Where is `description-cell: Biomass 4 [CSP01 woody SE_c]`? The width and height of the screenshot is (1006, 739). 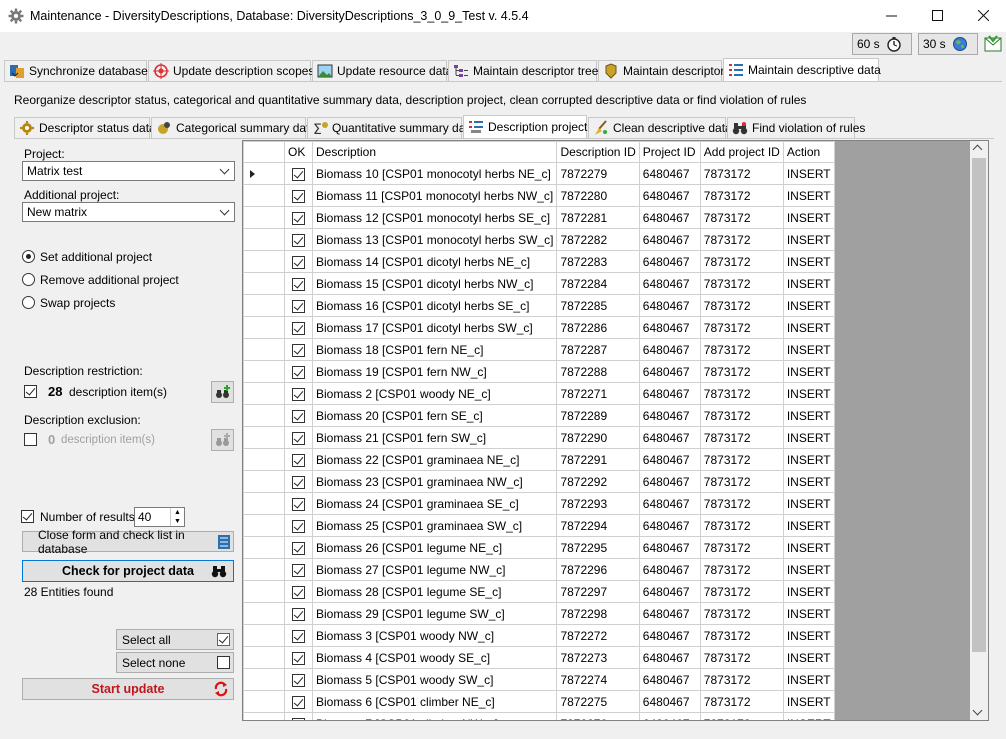
description-cell: Biomass 4 [CSP01 woody SE_c] is located at coordinates (434, 657).